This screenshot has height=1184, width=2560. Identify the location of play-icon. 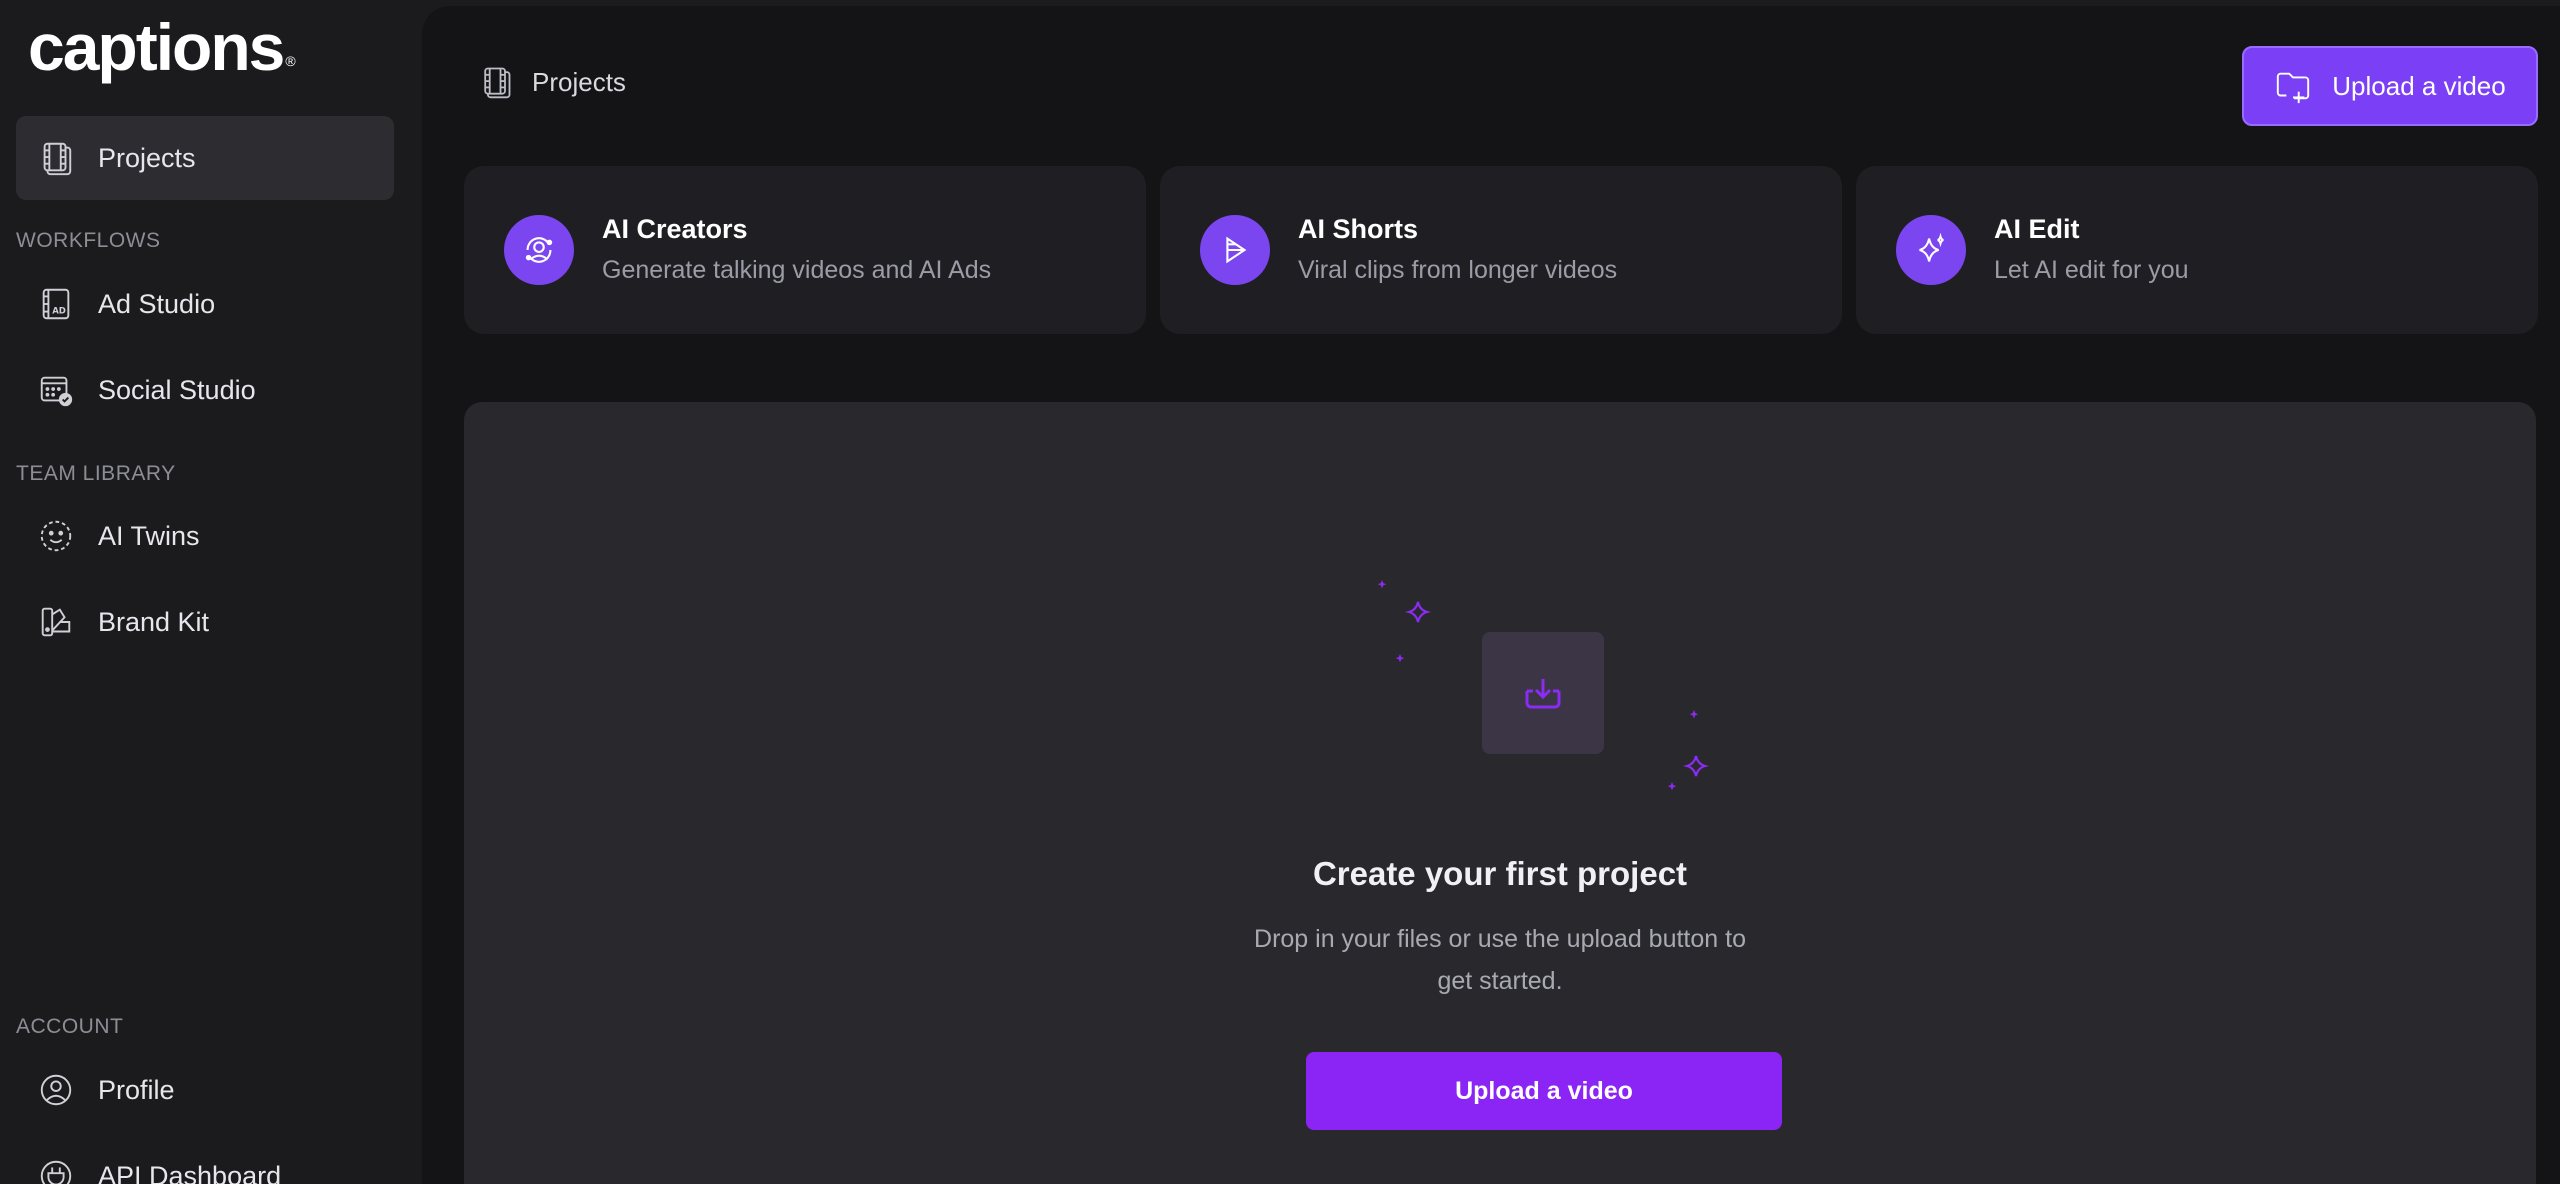
(1235, 250).